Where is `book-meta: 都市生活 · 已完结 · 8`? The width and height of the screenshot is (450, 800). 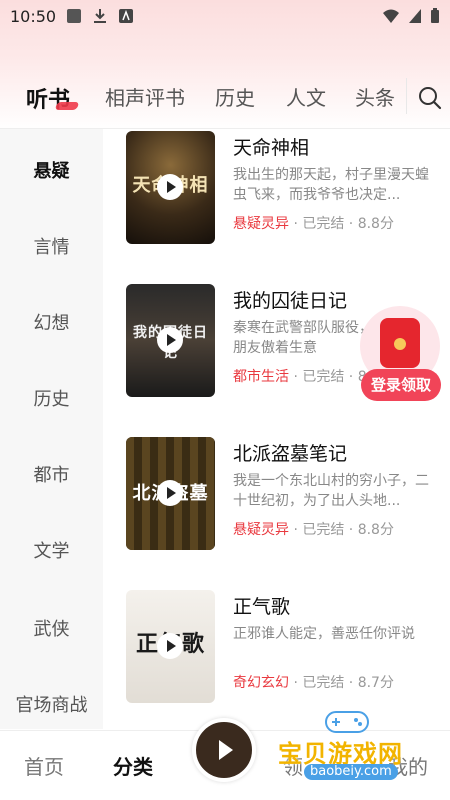 book-meta: 都市生活 · 已完结 · 8 is located at coordinates (300, 376).